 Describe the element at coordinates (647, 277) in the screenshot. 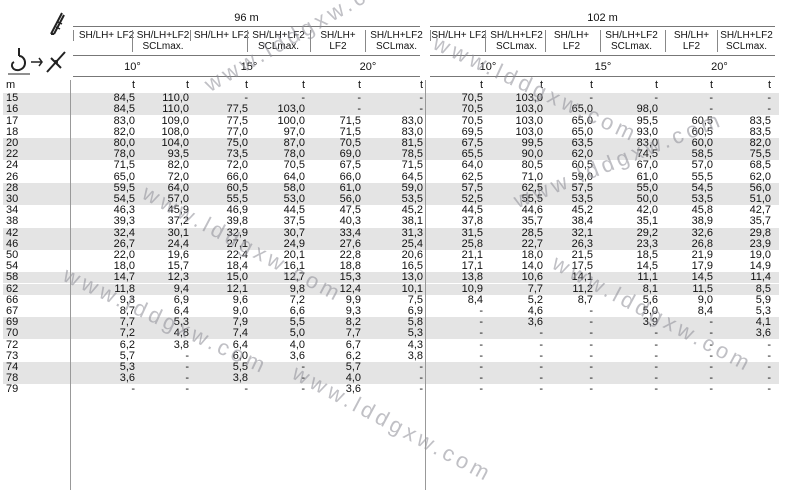

I see `load-cell: 11,1` at that location.